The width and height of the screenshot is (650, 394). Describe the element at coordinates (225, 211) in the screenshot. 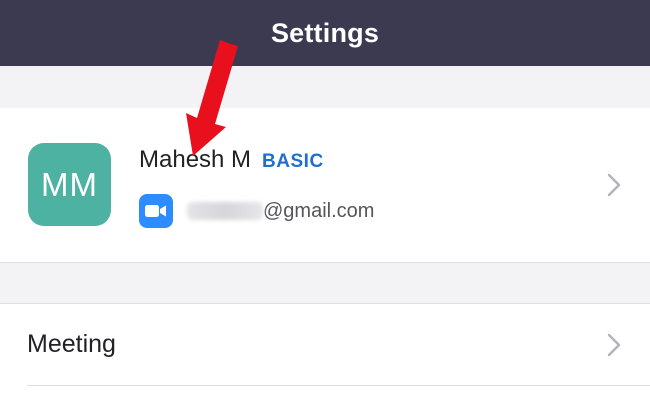

I see `redacted-email-local-part` at that location.